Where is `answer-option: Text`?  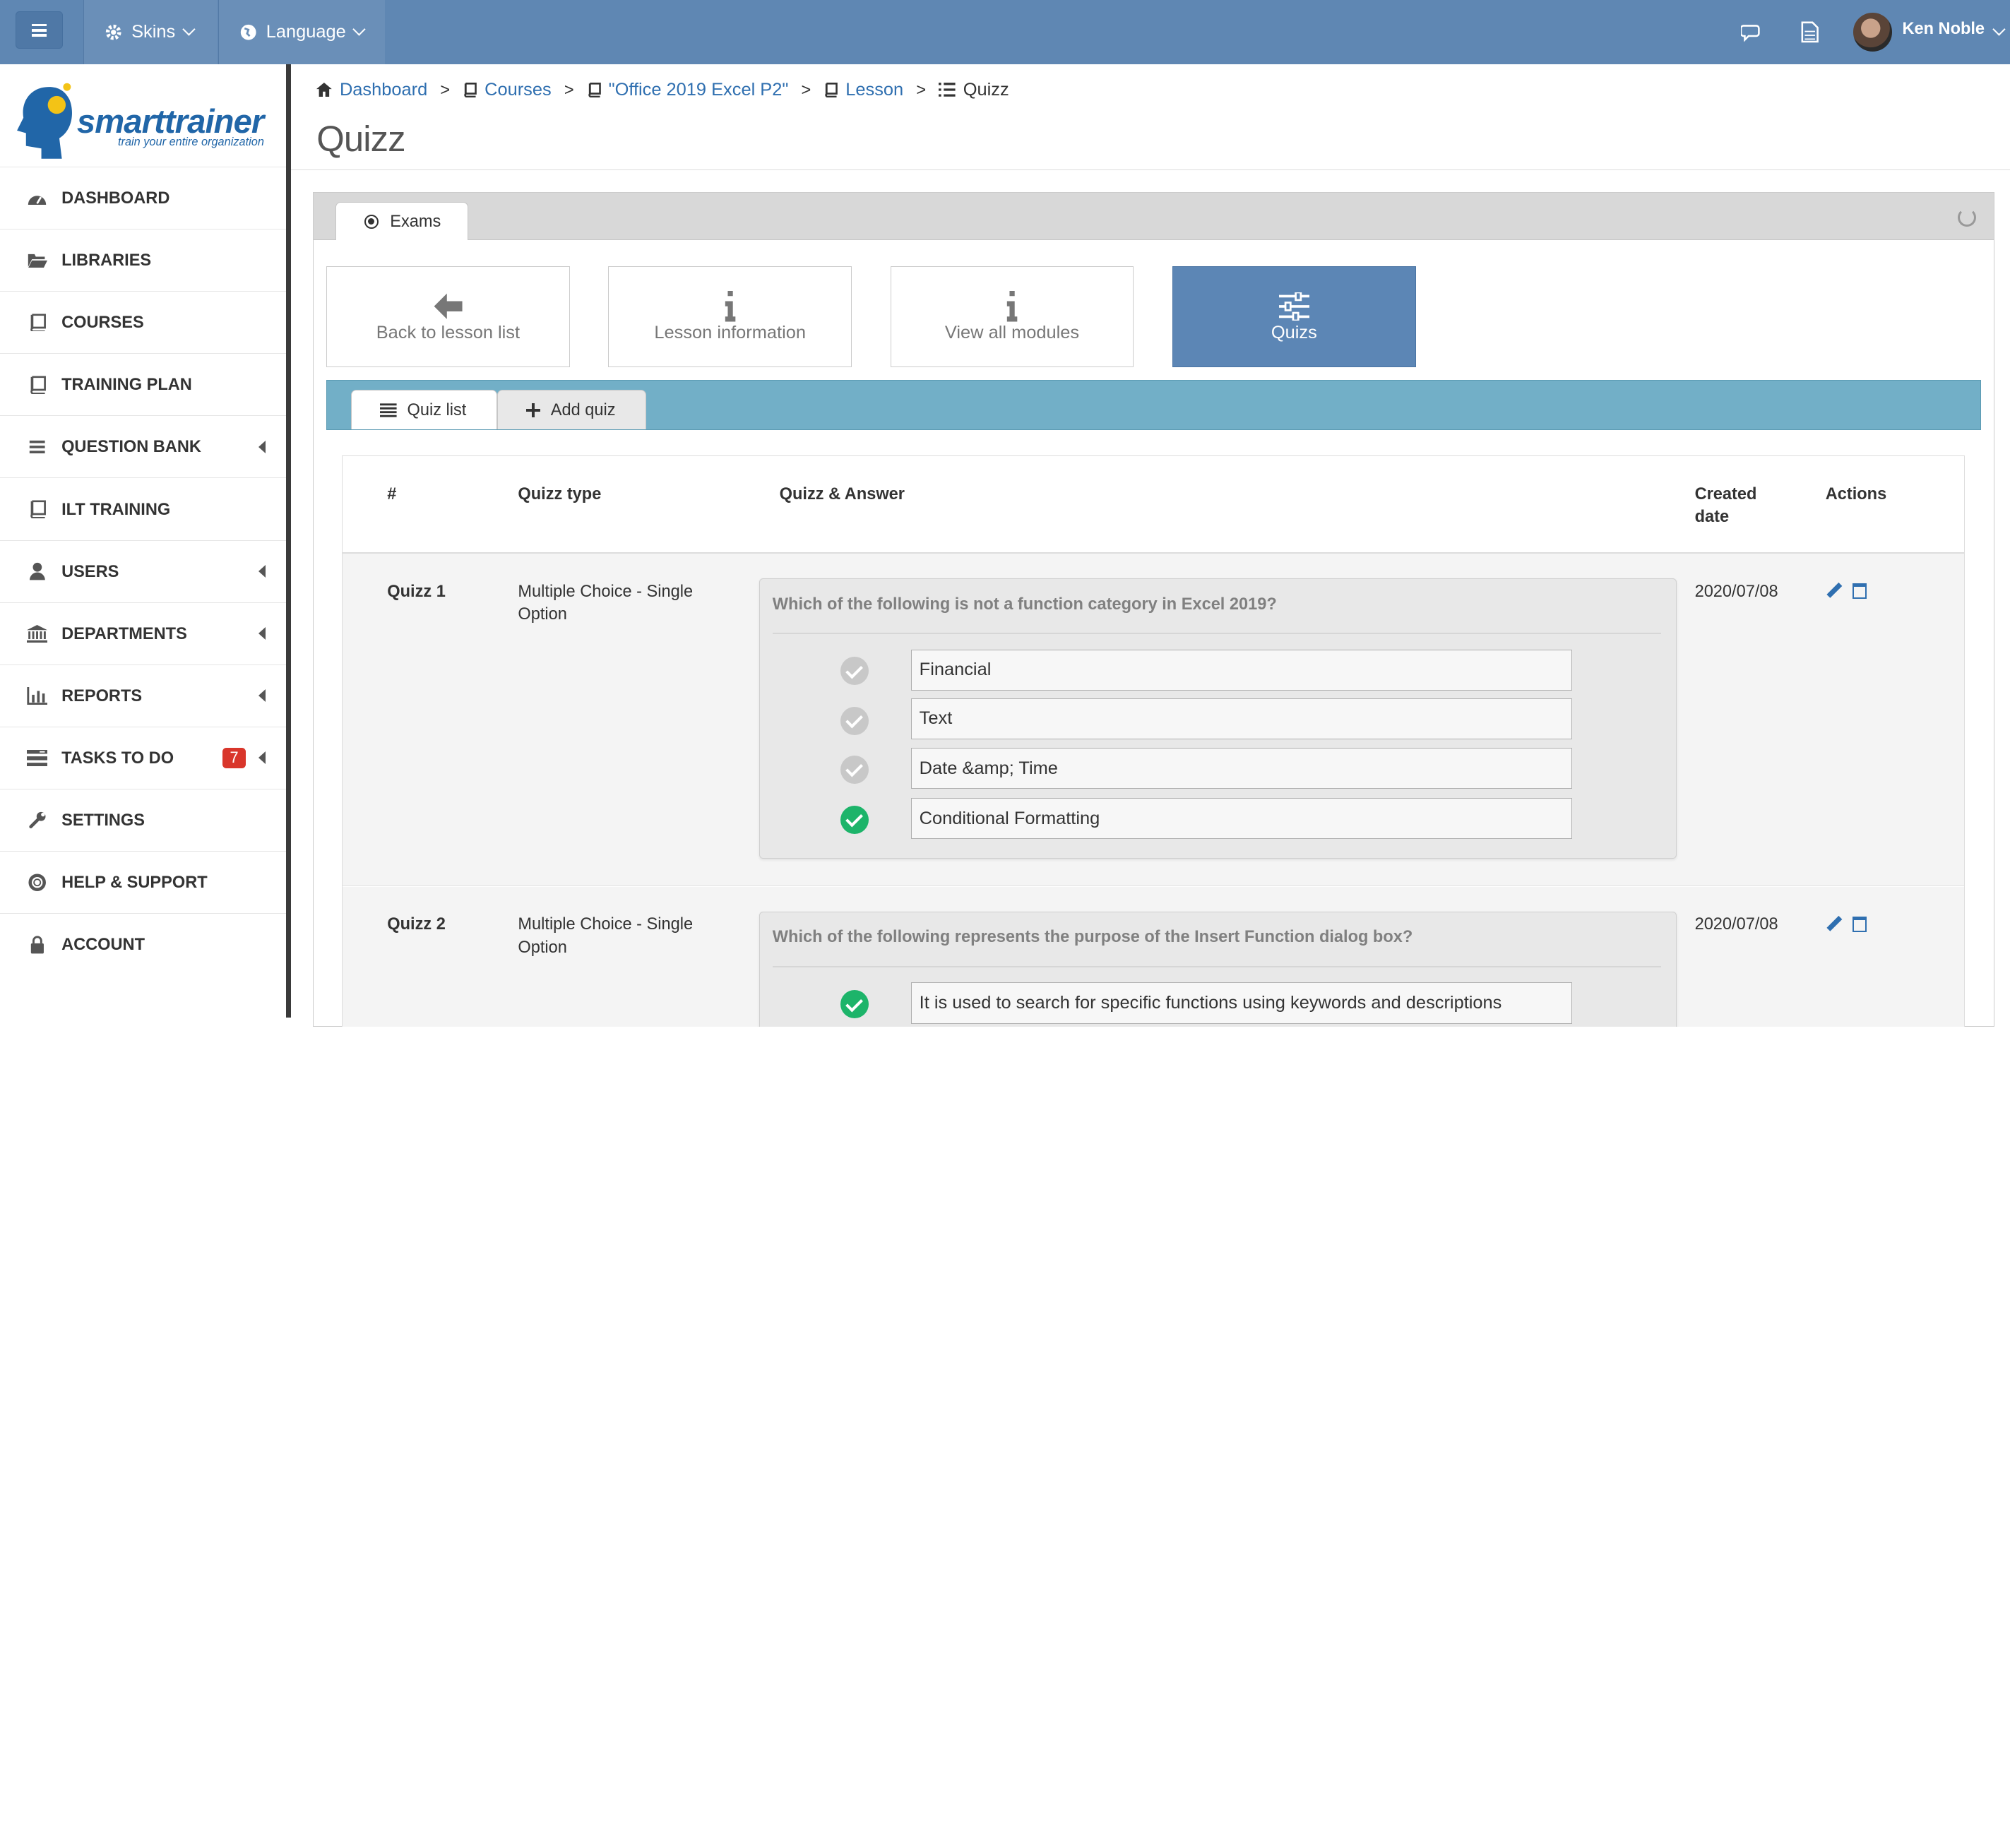 answer-option: Text is located at coordinates (1241, 718).